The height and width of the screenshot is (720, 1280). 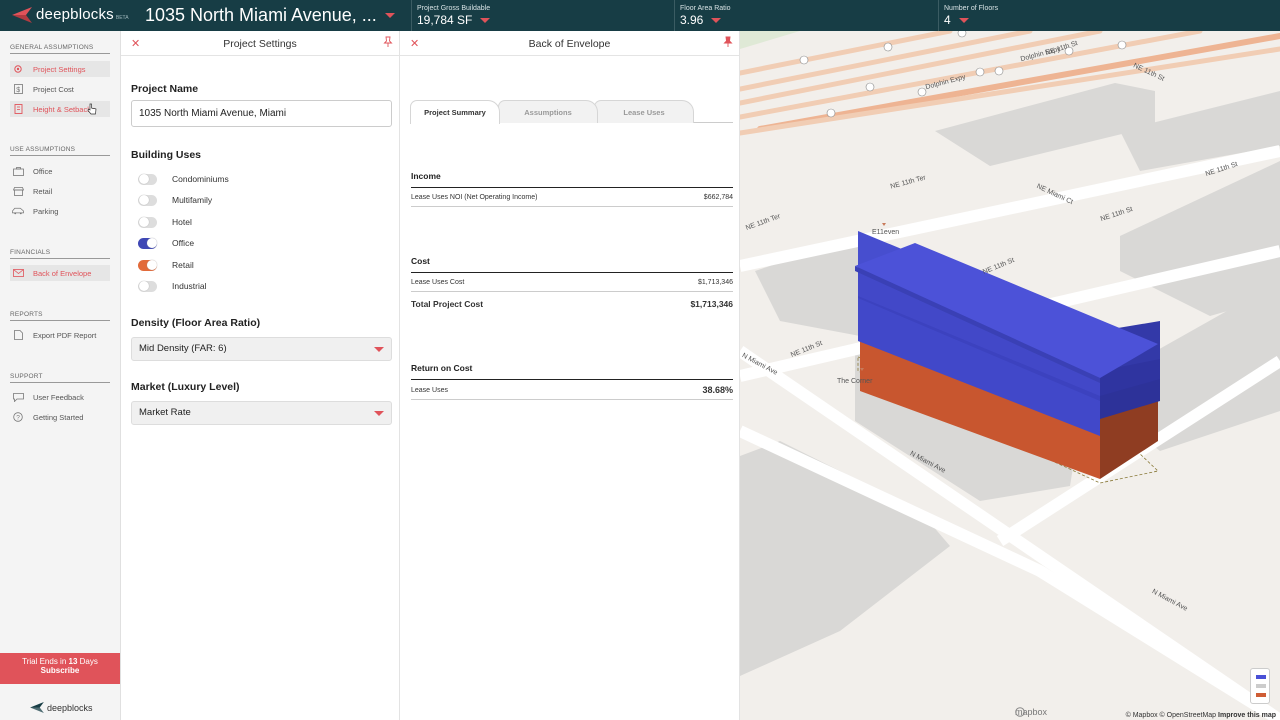 What do you see at coordinates (65, 335) in the screenshot?
I see `sidebar-item-label: Export PDF Report` at bounding box center [65, 335].